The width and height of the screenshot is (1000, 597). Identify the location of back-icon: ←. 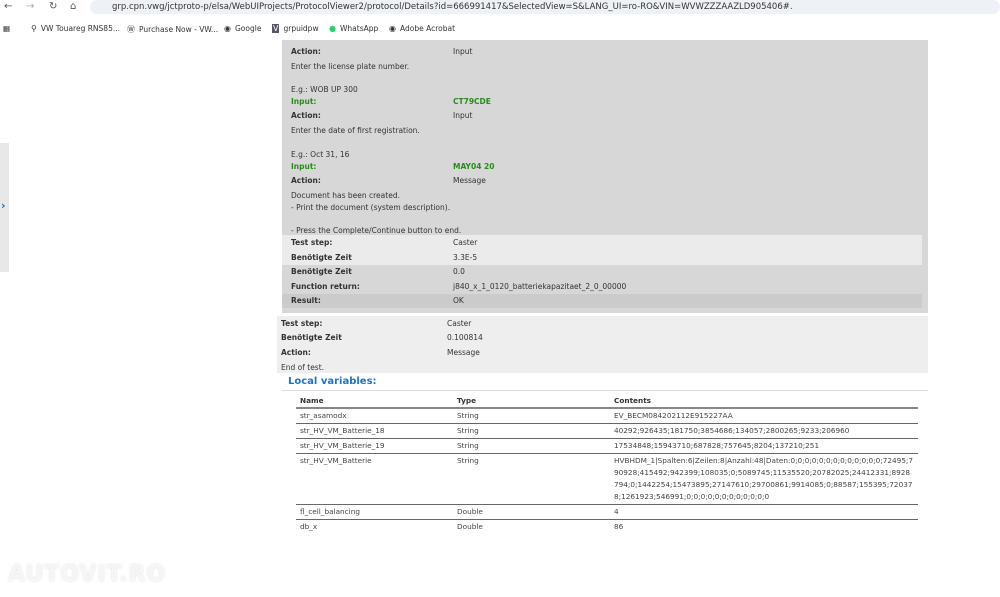
(8, 6).